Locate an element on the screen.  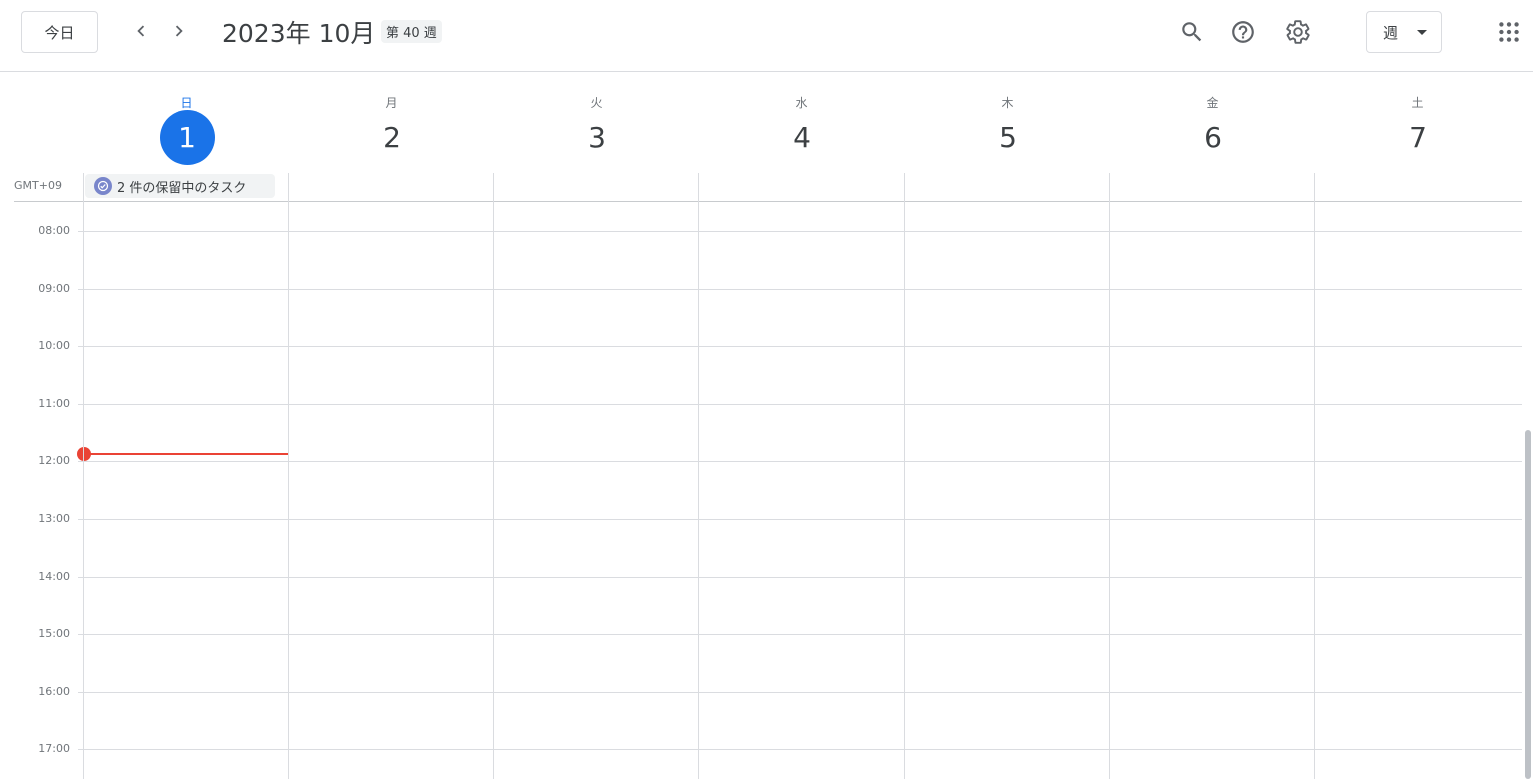
caret-down-icon is located at coordinates (1422, 32).